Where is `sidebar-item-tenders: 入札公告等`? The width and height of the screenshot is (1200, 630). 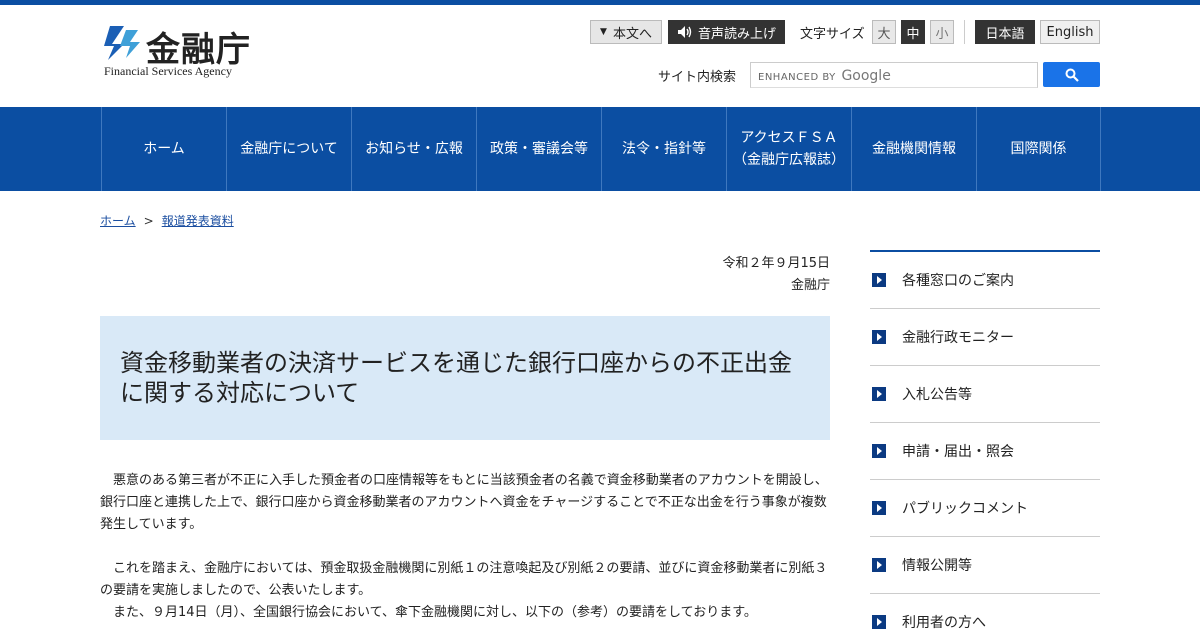
sidebar-item-tenders: 入札公告等 is located at coordinates (985, 394).